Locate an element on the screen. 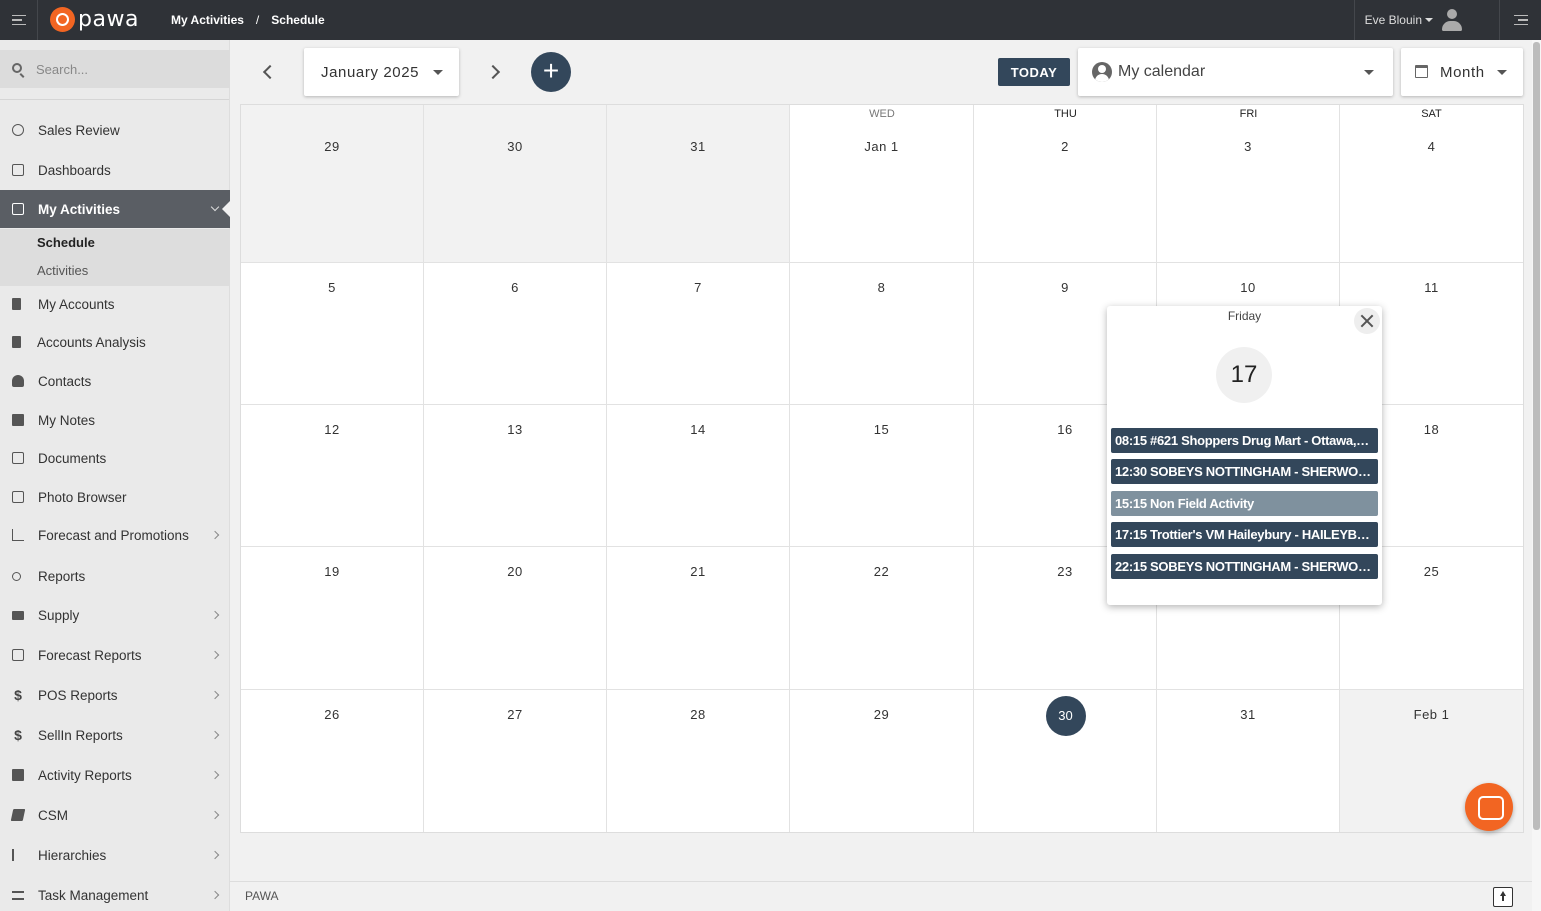  sidebar-item-accounts-analysis: Accounts Analysis is located at coordinates (115, 342).